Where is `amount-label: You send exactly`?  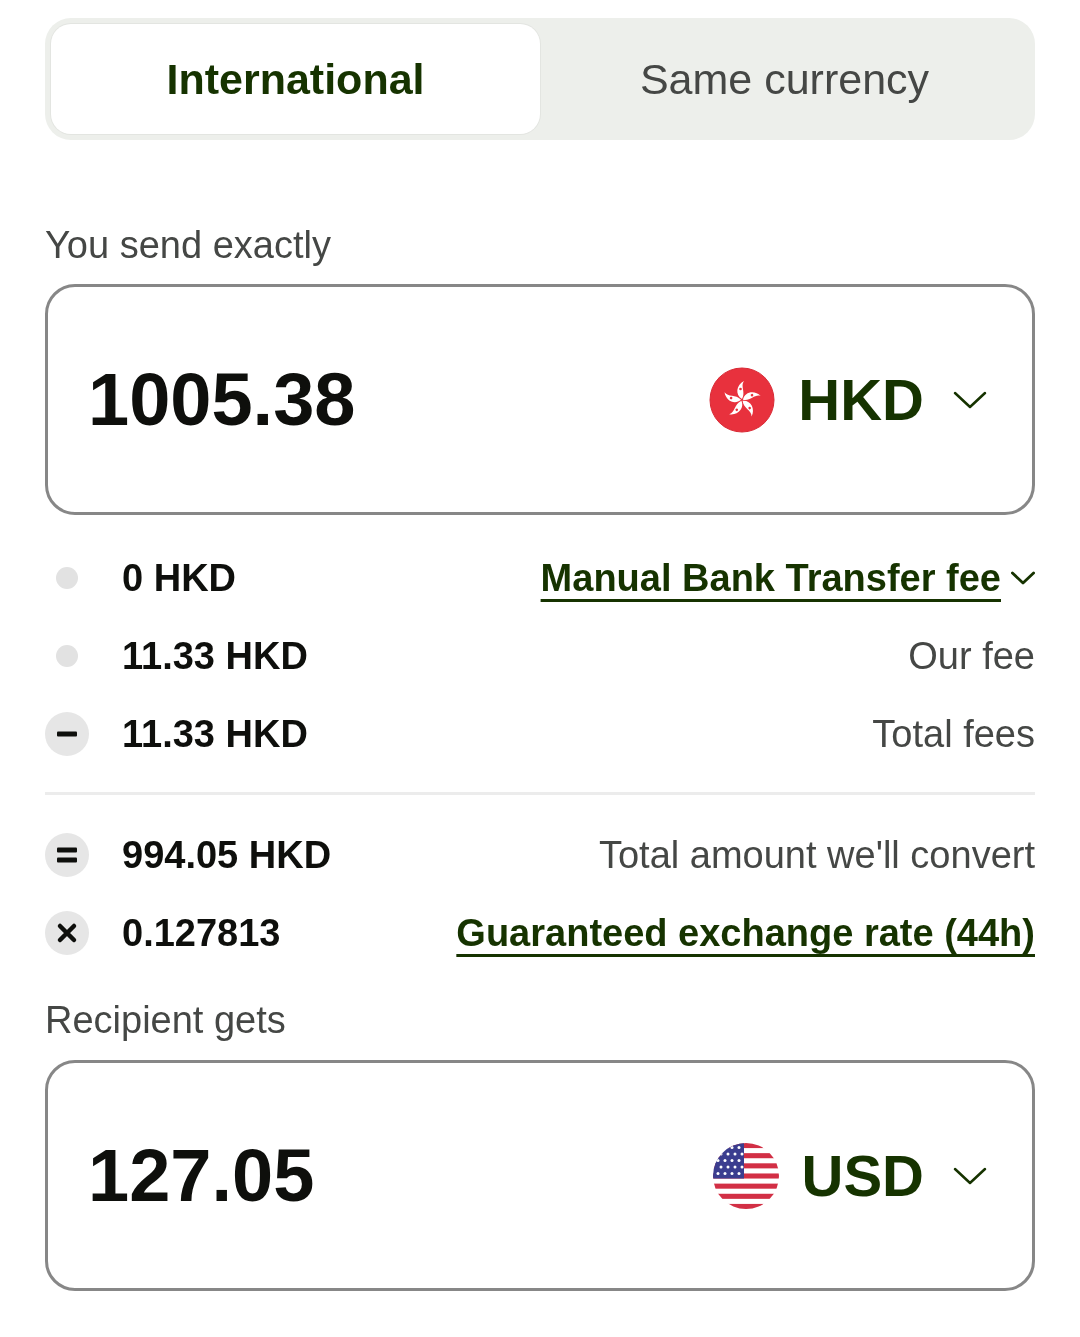
amount-label: You send exactly is located at coordinates (188, 245).